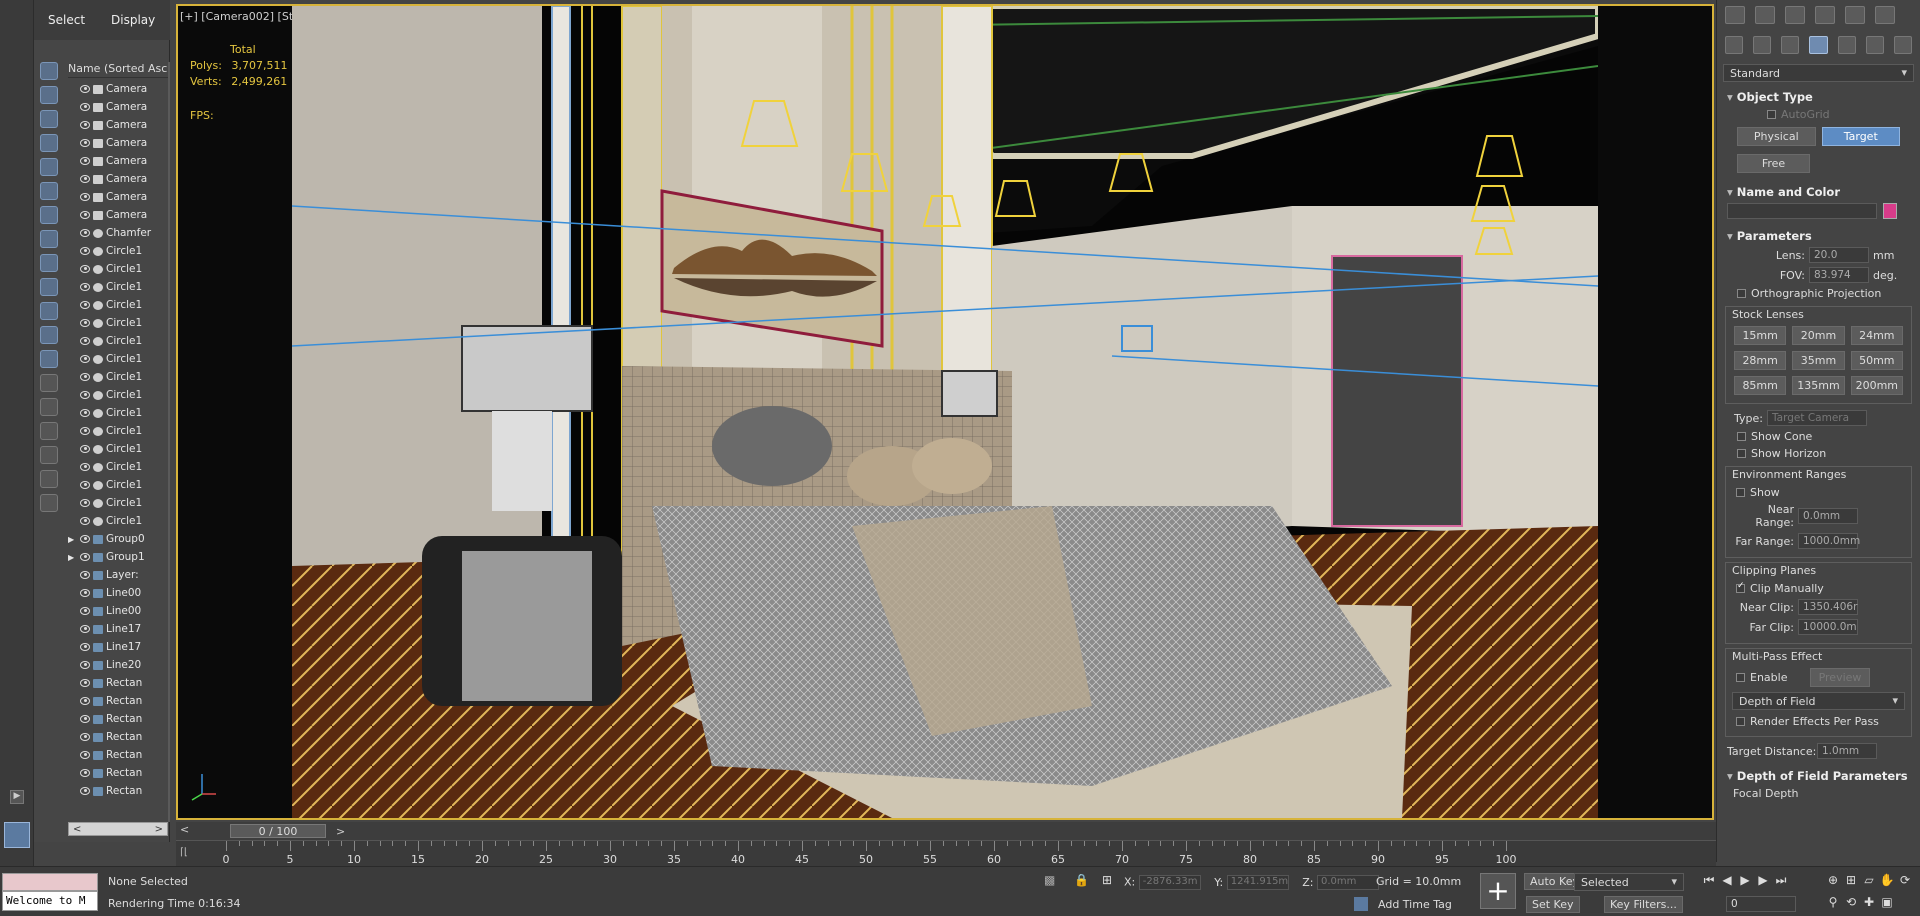  Describe the element at coordinates (49, 215) in the screenshot. I see `spacewarps-filter-icon` at that location.